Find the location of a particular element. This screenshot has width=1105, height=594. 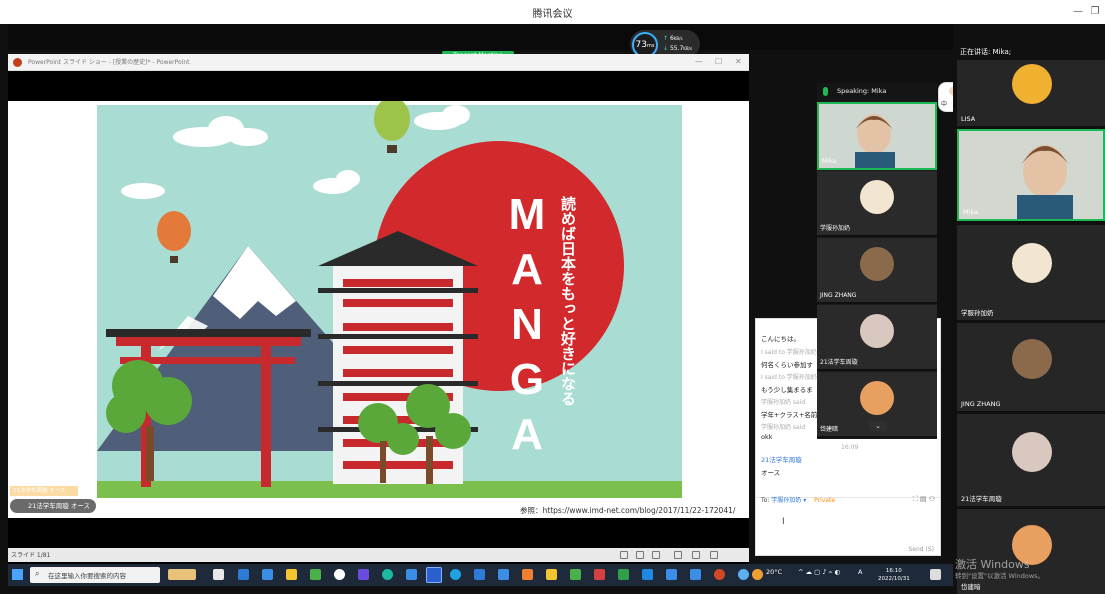

participant-name: 21法学车周璇 is located at coordinates (839, 362).